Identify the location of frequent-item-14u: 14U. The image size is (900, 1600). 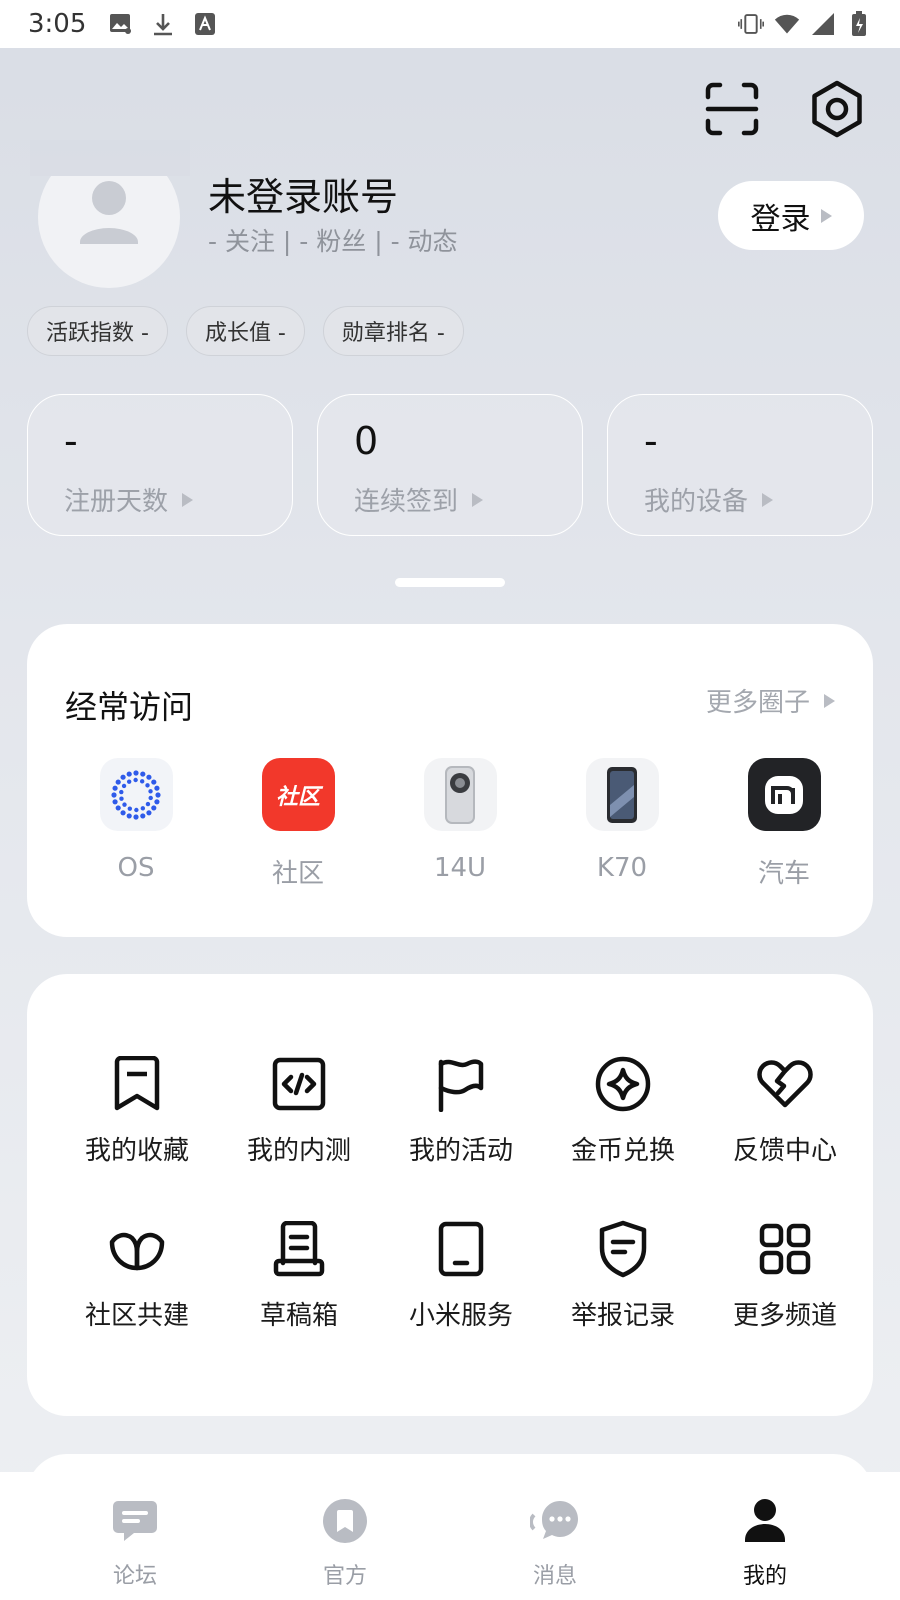
(460, 824).